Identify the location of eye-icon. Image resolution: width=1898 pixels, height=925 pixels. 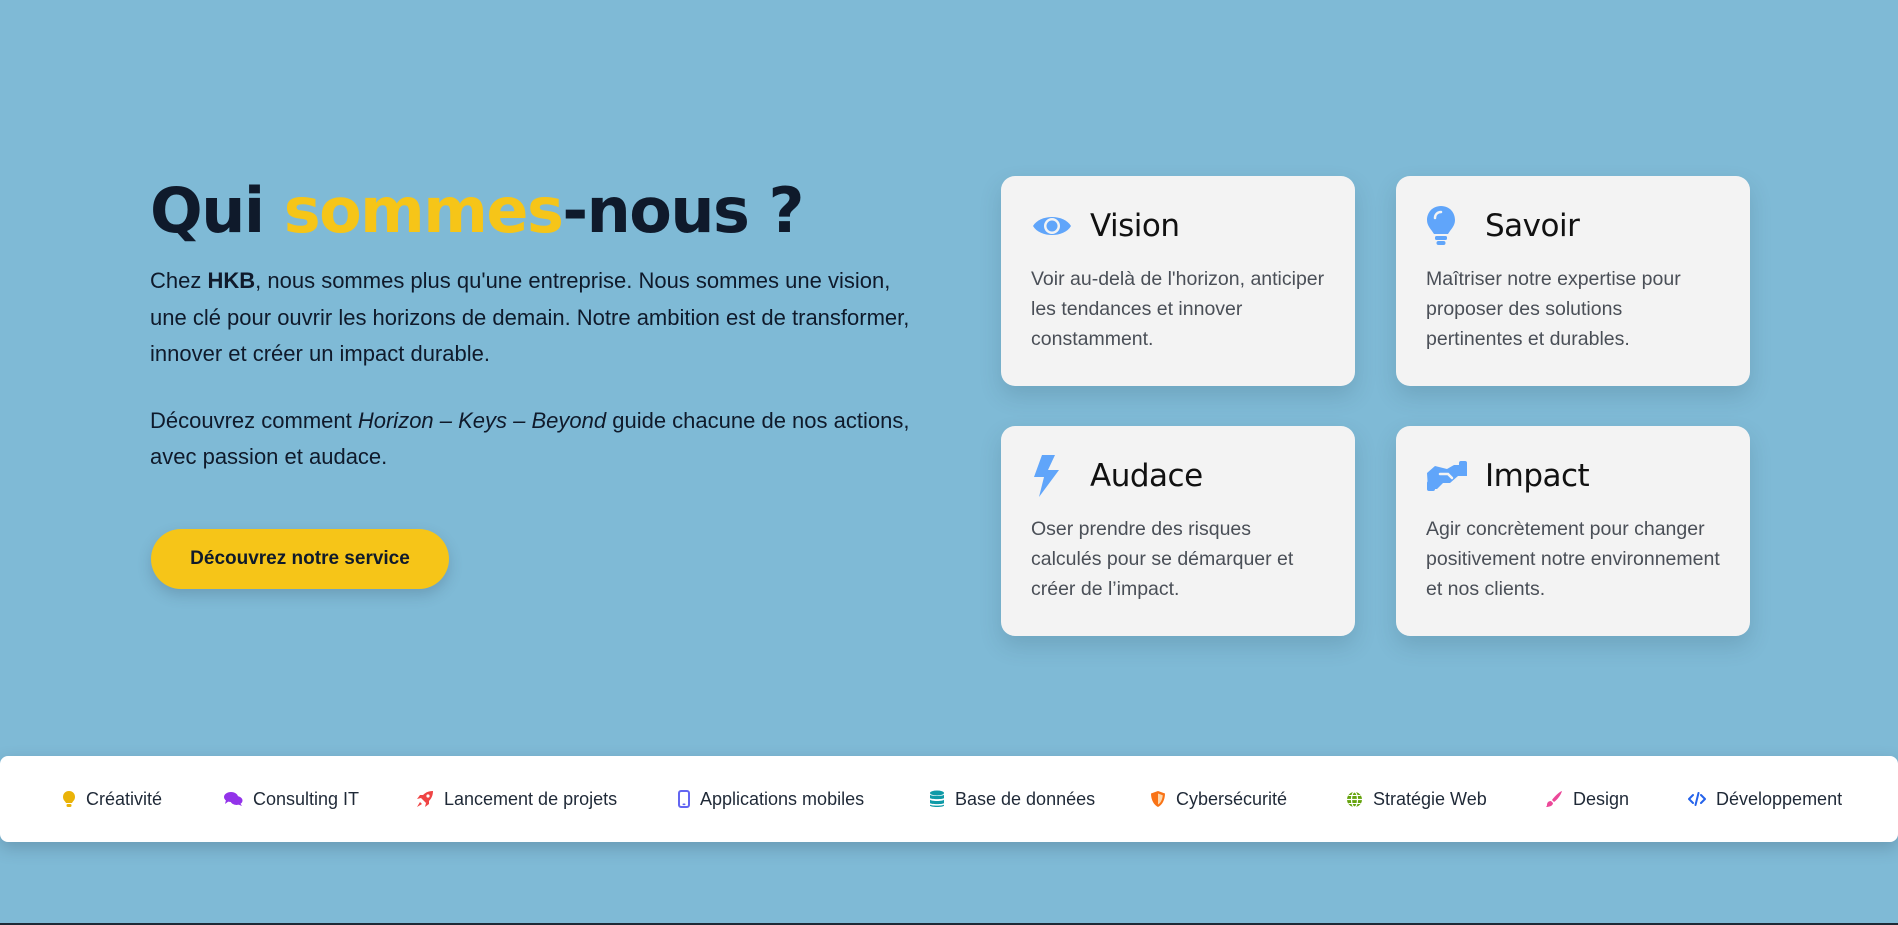
(1052, 226).